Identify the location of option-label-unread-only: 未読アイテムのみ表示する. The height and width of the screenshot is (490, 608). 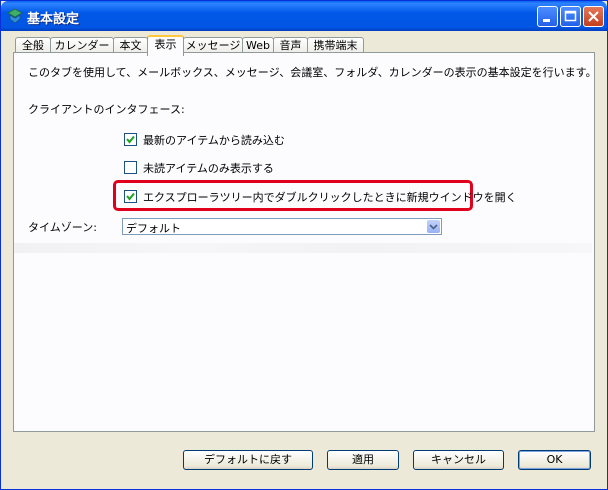
(208, 168).